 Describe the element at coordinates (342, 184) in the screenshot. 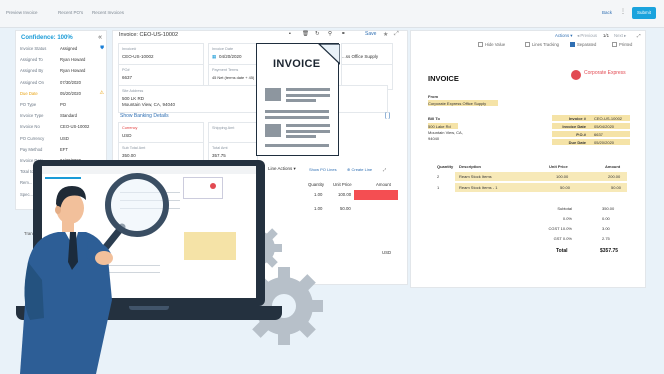

I see `col-unit-price: Unit Price` at that location.